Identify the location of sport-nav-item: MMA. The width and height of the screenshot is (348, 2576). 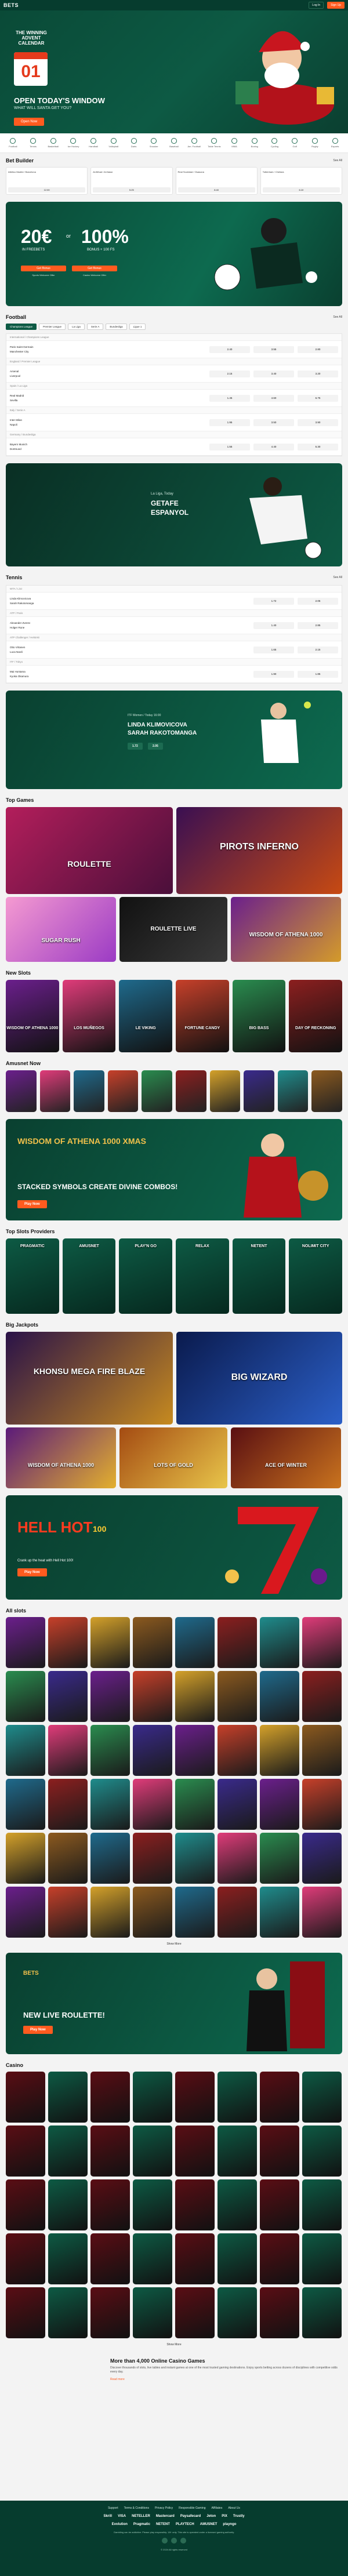
(234, 143).